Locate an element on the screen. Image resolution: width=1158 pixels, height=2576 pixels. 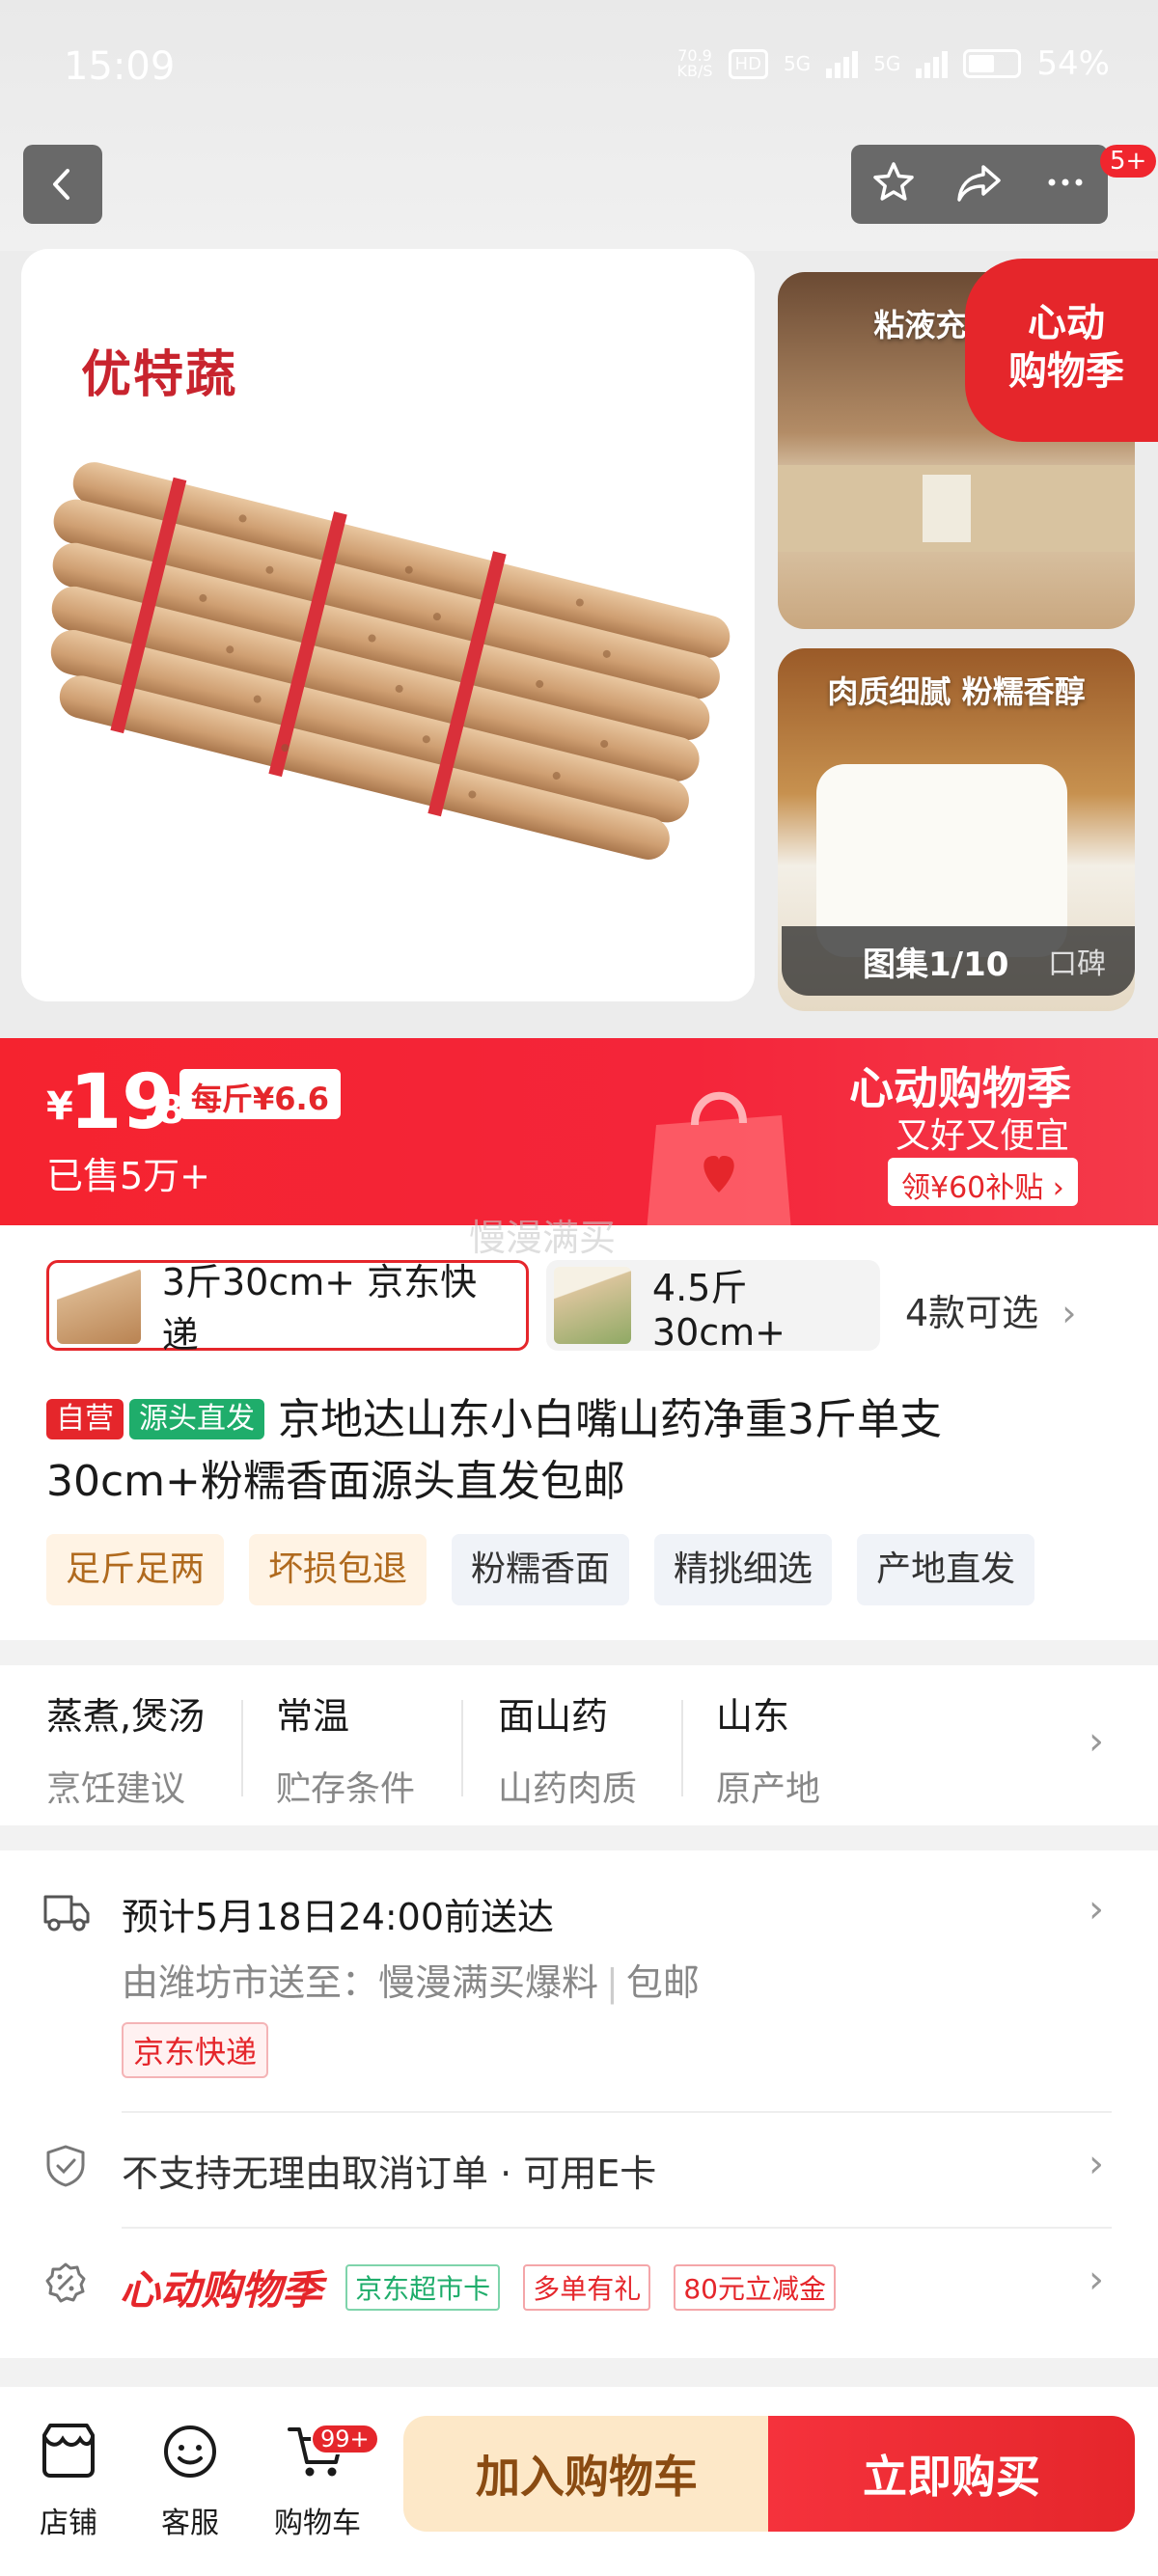
more-icon is located at coordinates (1065, 182).